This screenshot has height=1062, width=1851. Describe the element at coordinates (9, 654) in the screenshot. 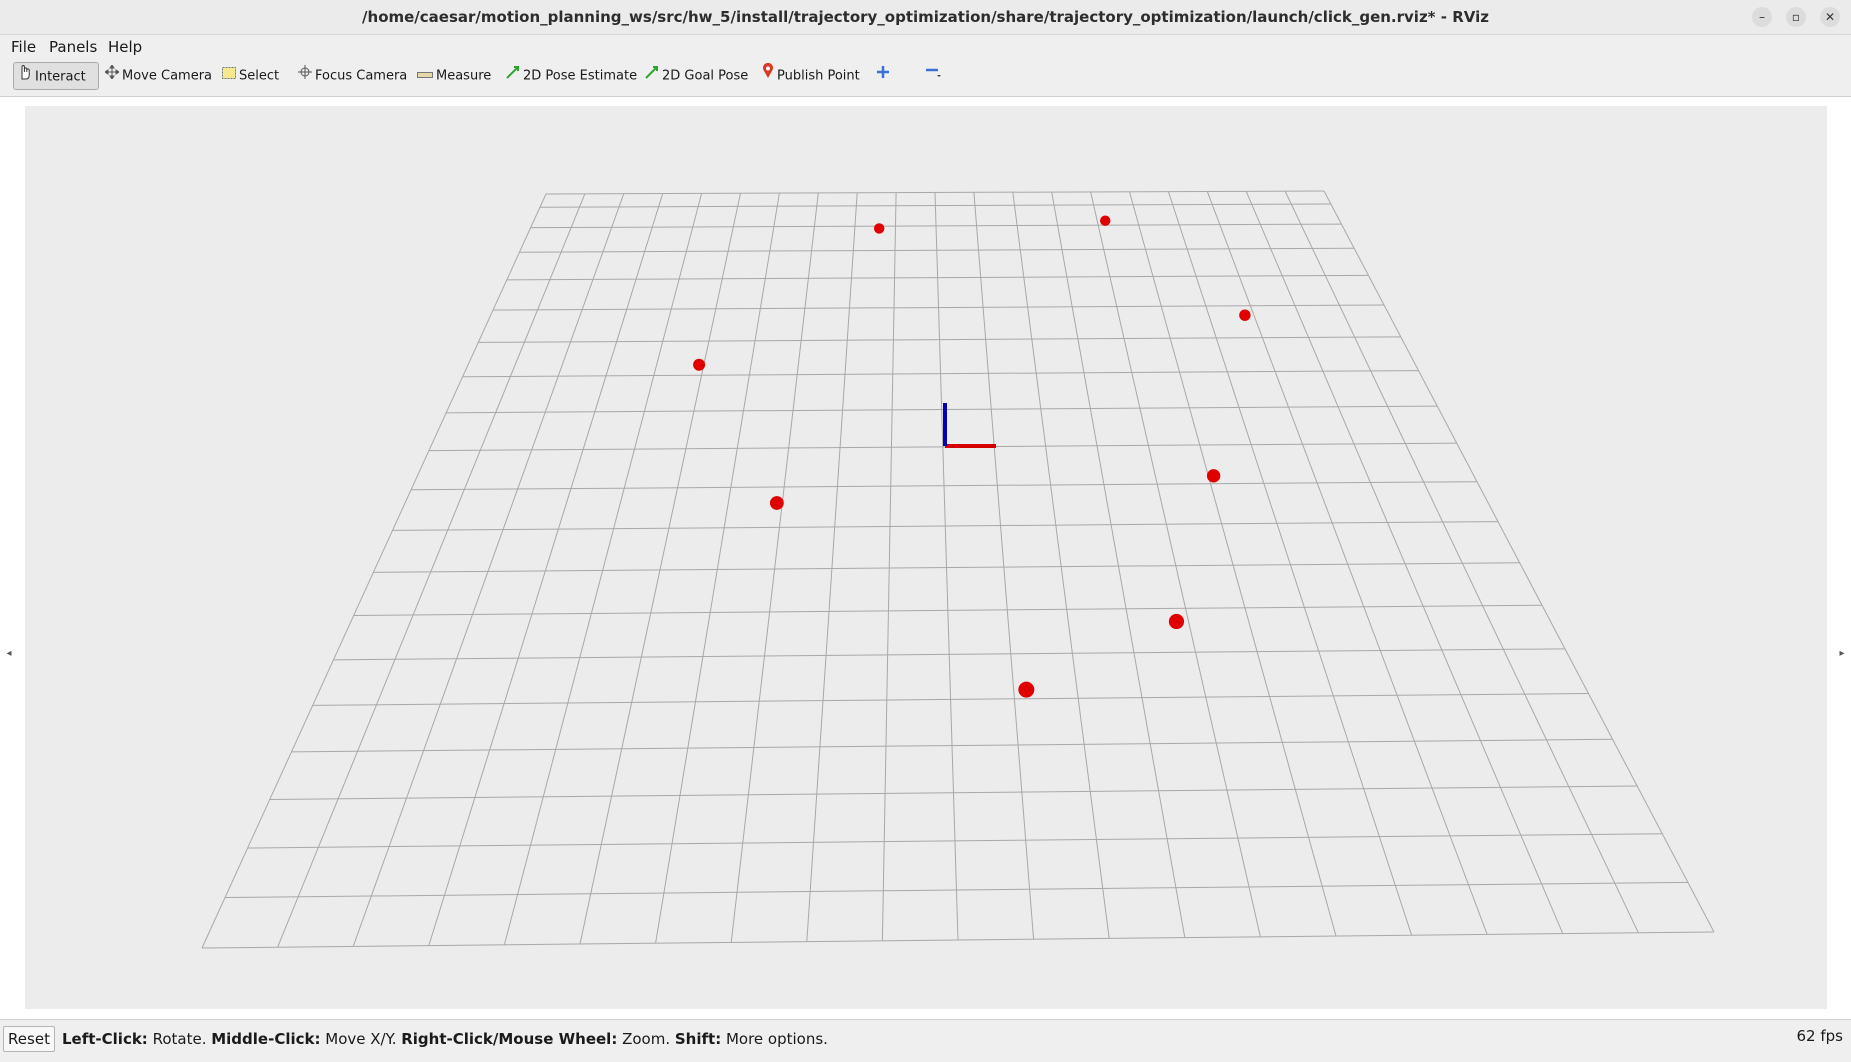

I see `left-panel-collapse-icon: ◂` at that location.